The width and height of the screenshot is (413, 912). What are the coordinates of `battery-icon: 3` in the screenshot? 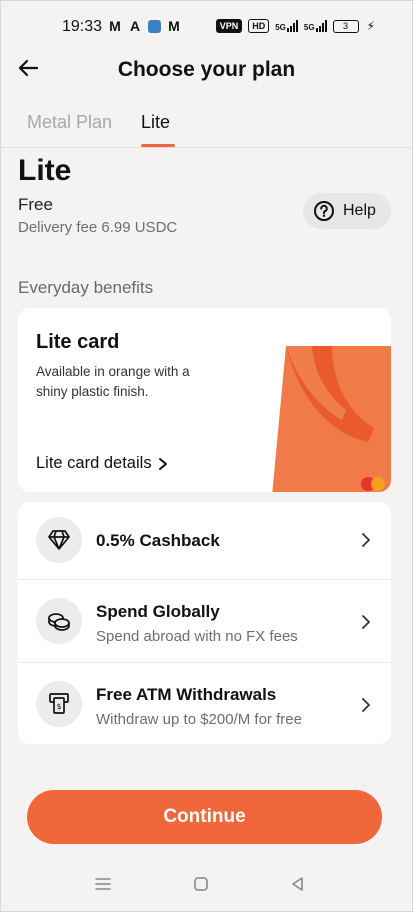 It's located at (345, 26).